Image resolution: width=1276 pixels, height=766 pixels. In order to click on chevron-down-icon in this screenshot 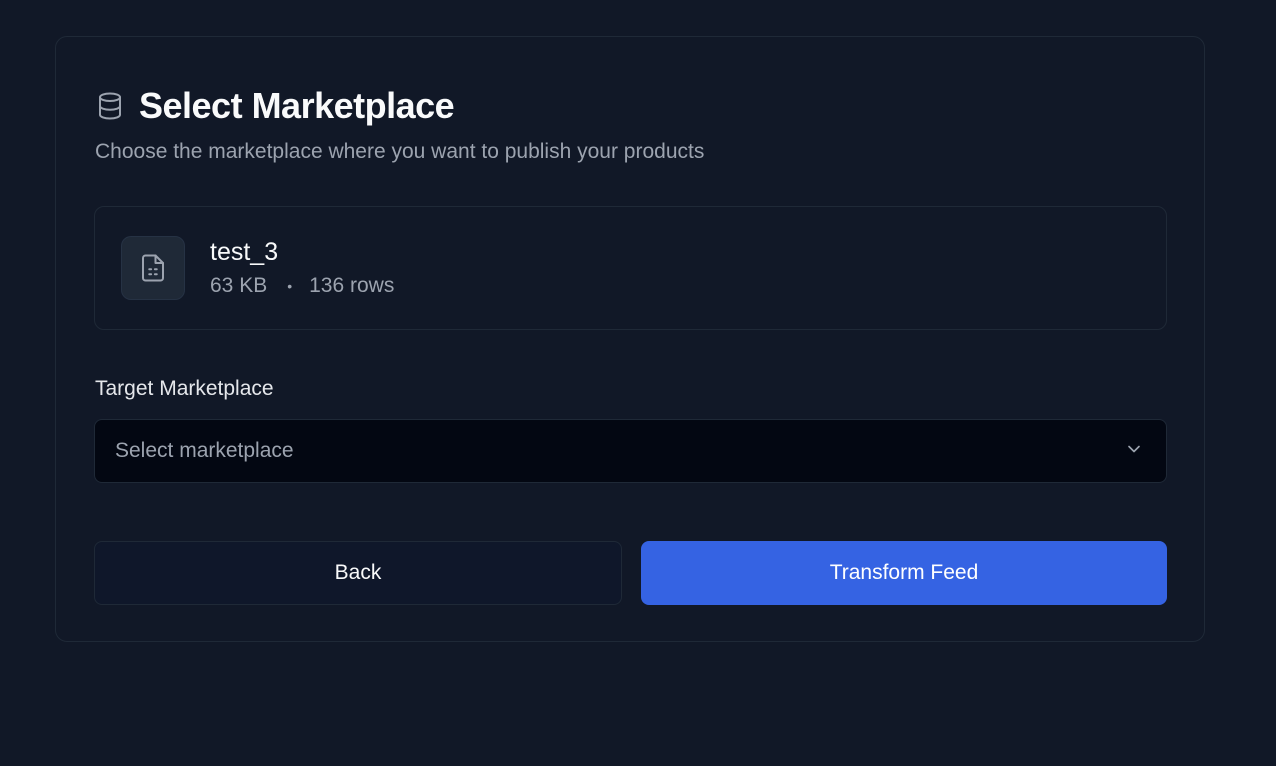, I will do `click(1134, 451)`.